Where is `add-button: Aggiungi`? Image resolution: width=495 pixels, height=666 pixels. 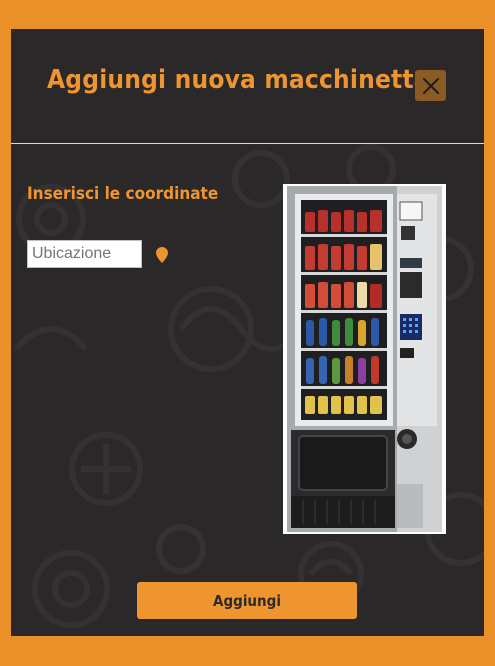
add-button: Aggiungi is located at coordinates (247, 600).